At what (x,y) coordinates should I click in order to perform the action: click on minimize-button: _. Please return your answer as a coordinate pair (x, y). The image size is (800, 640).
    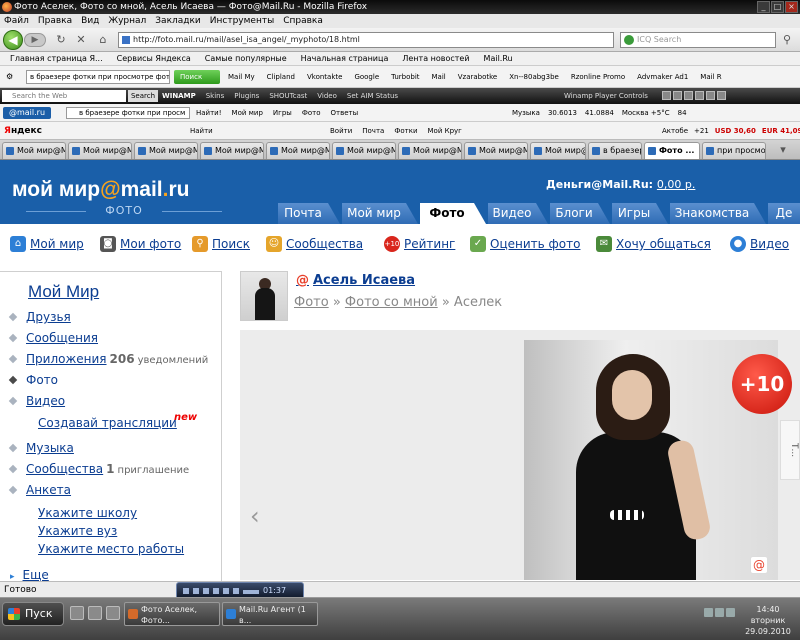
    Looking at the image, I should click on (763, 7).